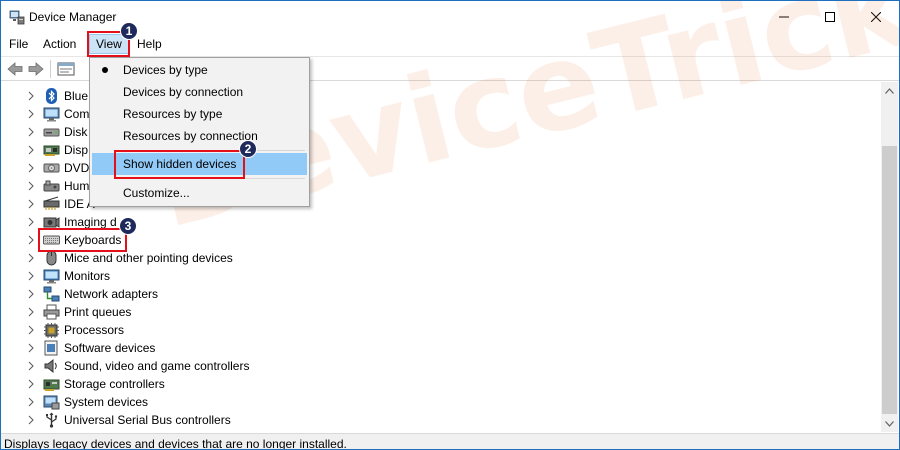 The width and height of the screenshot is (900, 450). I want to click on menu-item-devices-by-connection: Devices by connection, so click(199, 92).